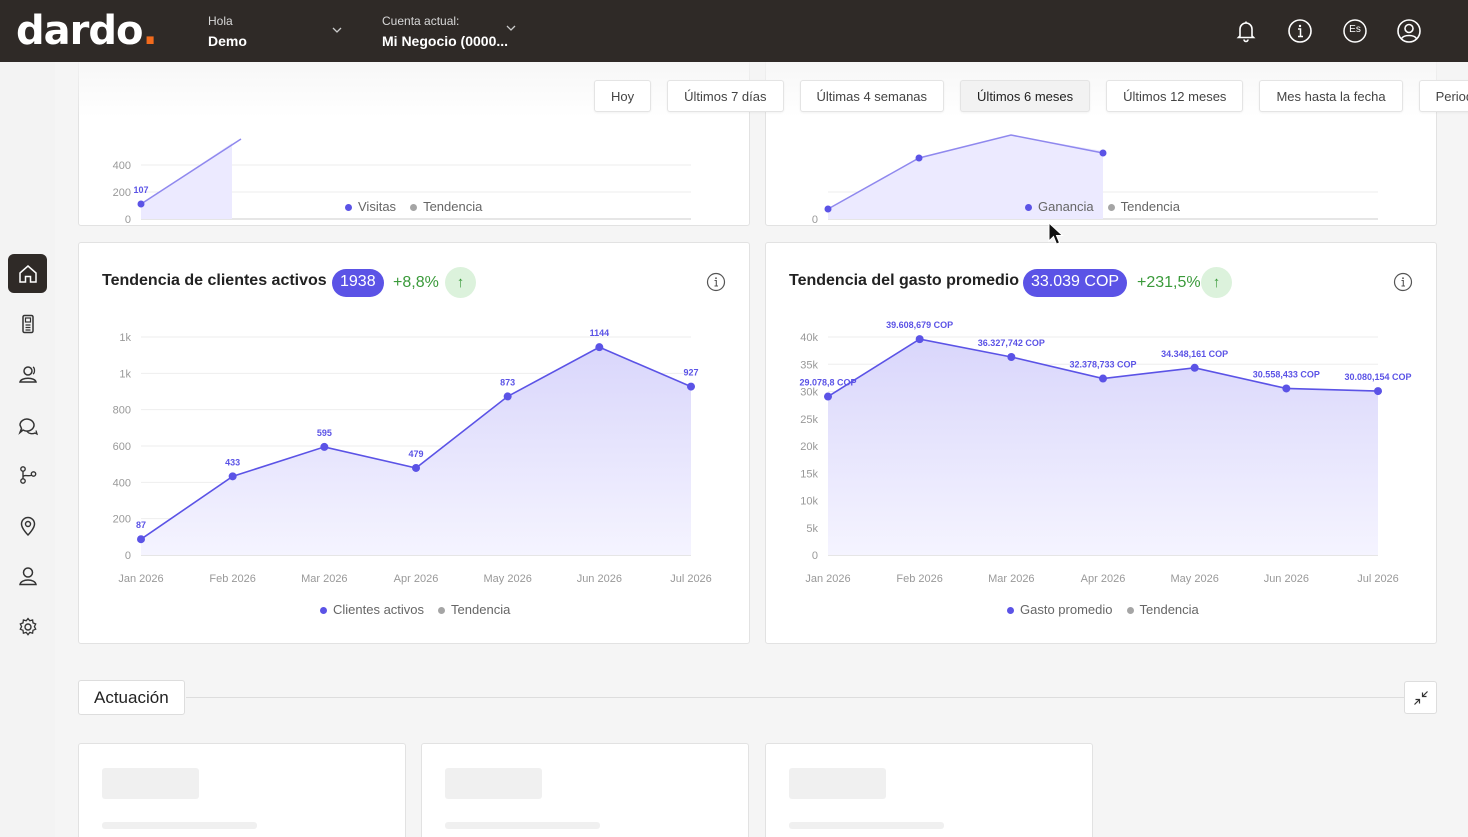  Describe the element at coordinates (809, 502) in the screenshot. I see `y-tick-label: 10k` at that location.